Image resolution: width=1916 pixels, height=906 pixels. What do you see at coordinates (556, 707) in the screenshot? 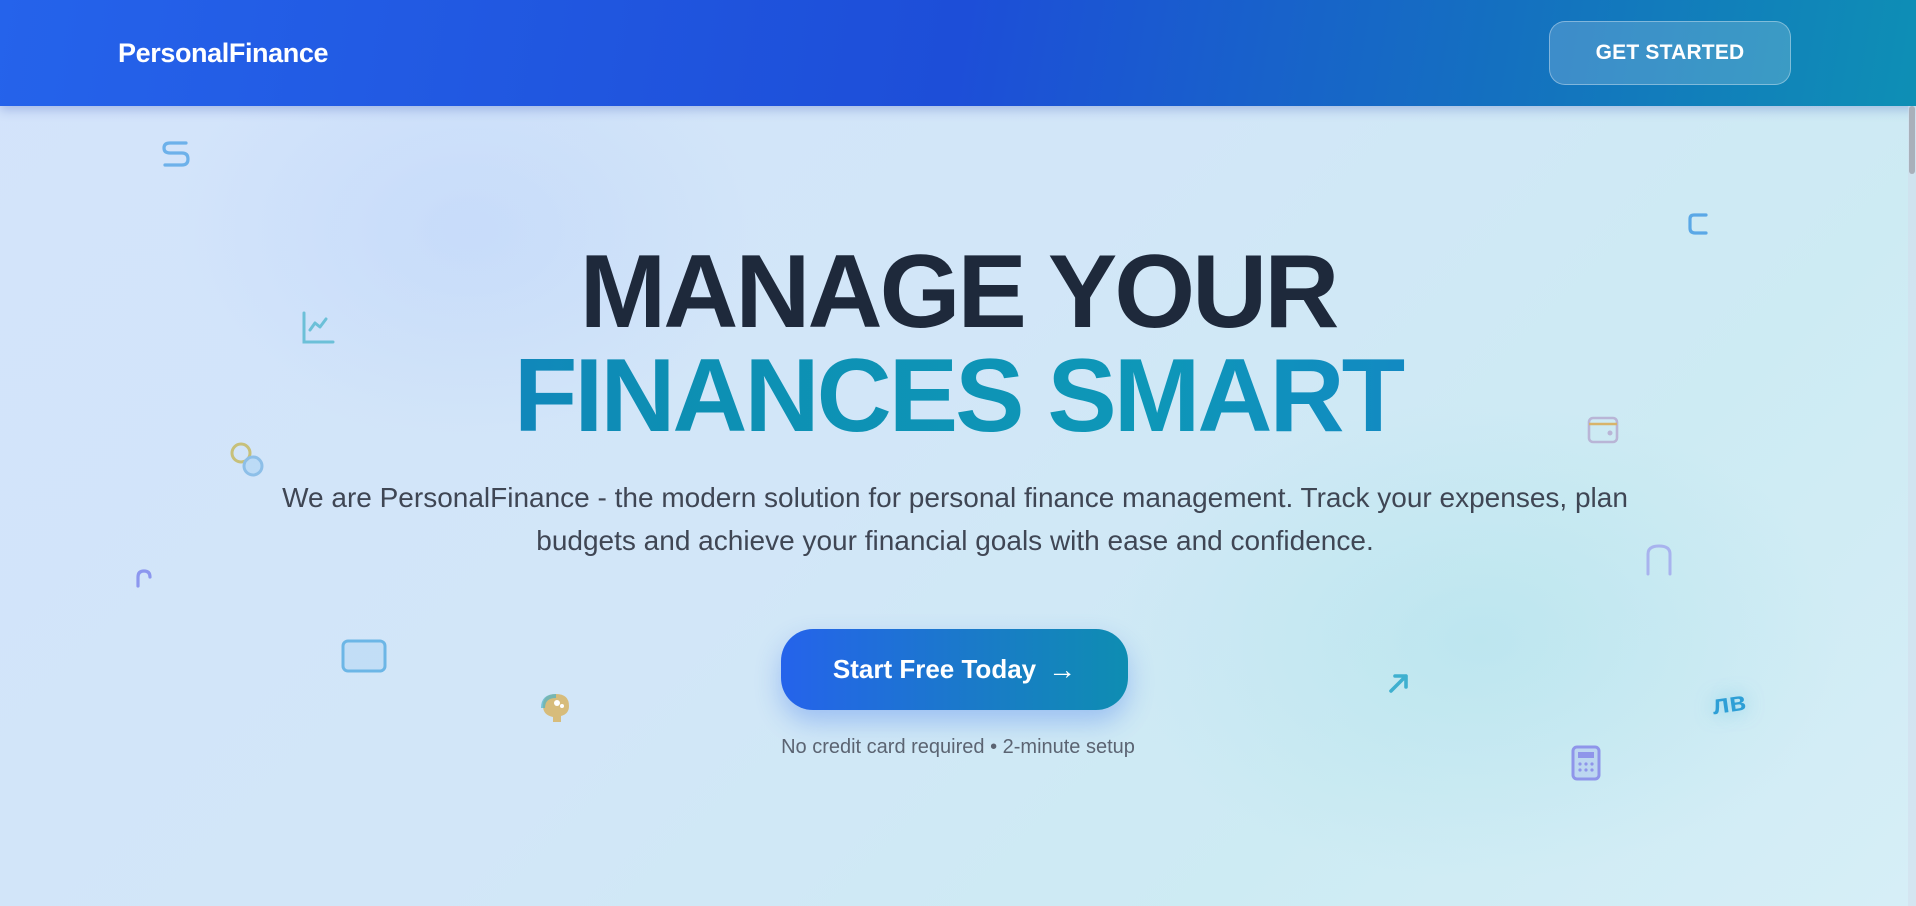
I see `piggy-bank-icon` at bounding box center [556, 707].